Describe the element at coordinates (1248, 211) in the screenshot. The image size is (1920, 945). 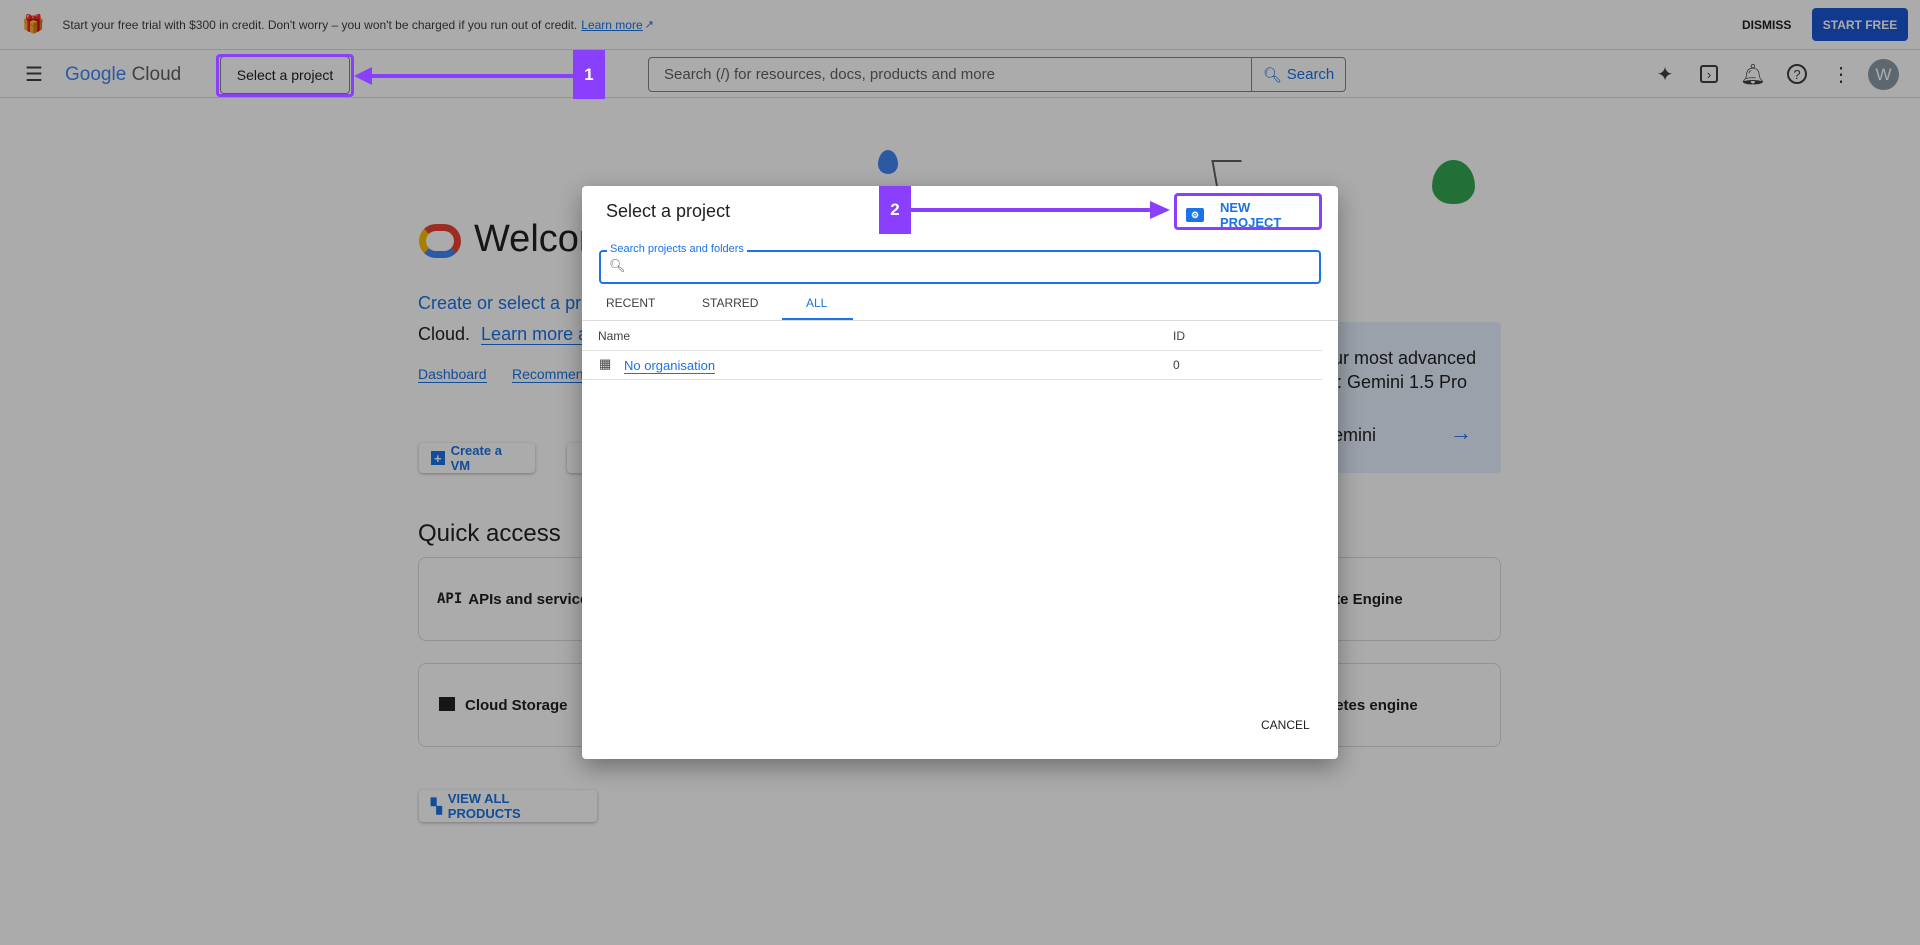
I see `annotation-highlight-new-project` at that location.